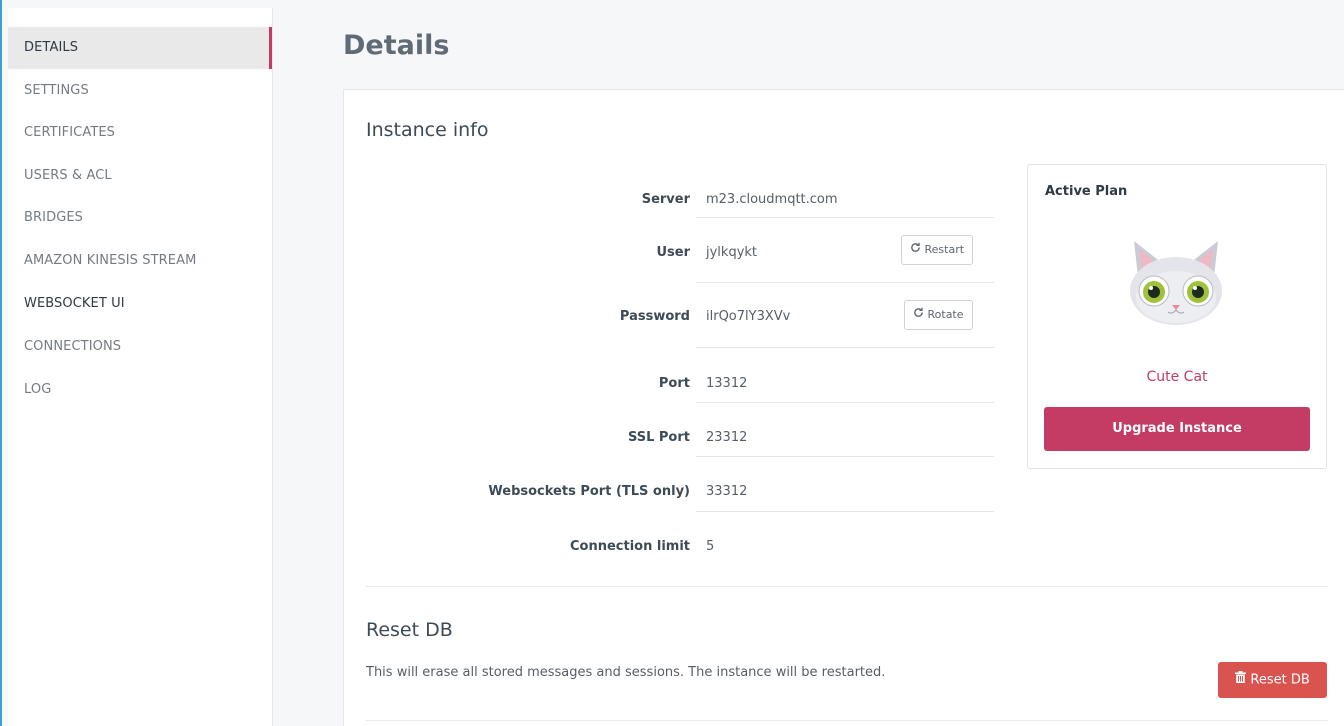  I want to click on info-label: Connection limit, so click(629, 546).